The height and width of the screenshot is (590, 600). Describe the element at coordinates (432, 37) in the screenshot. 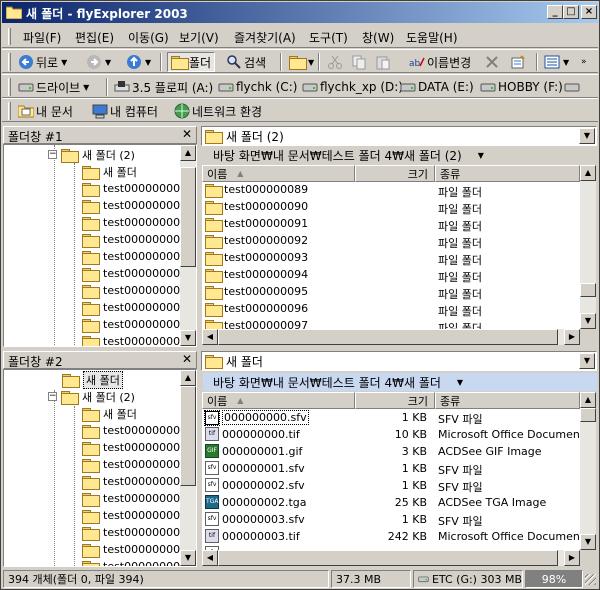

I see `menu-help: 도움말(H)` at that location.